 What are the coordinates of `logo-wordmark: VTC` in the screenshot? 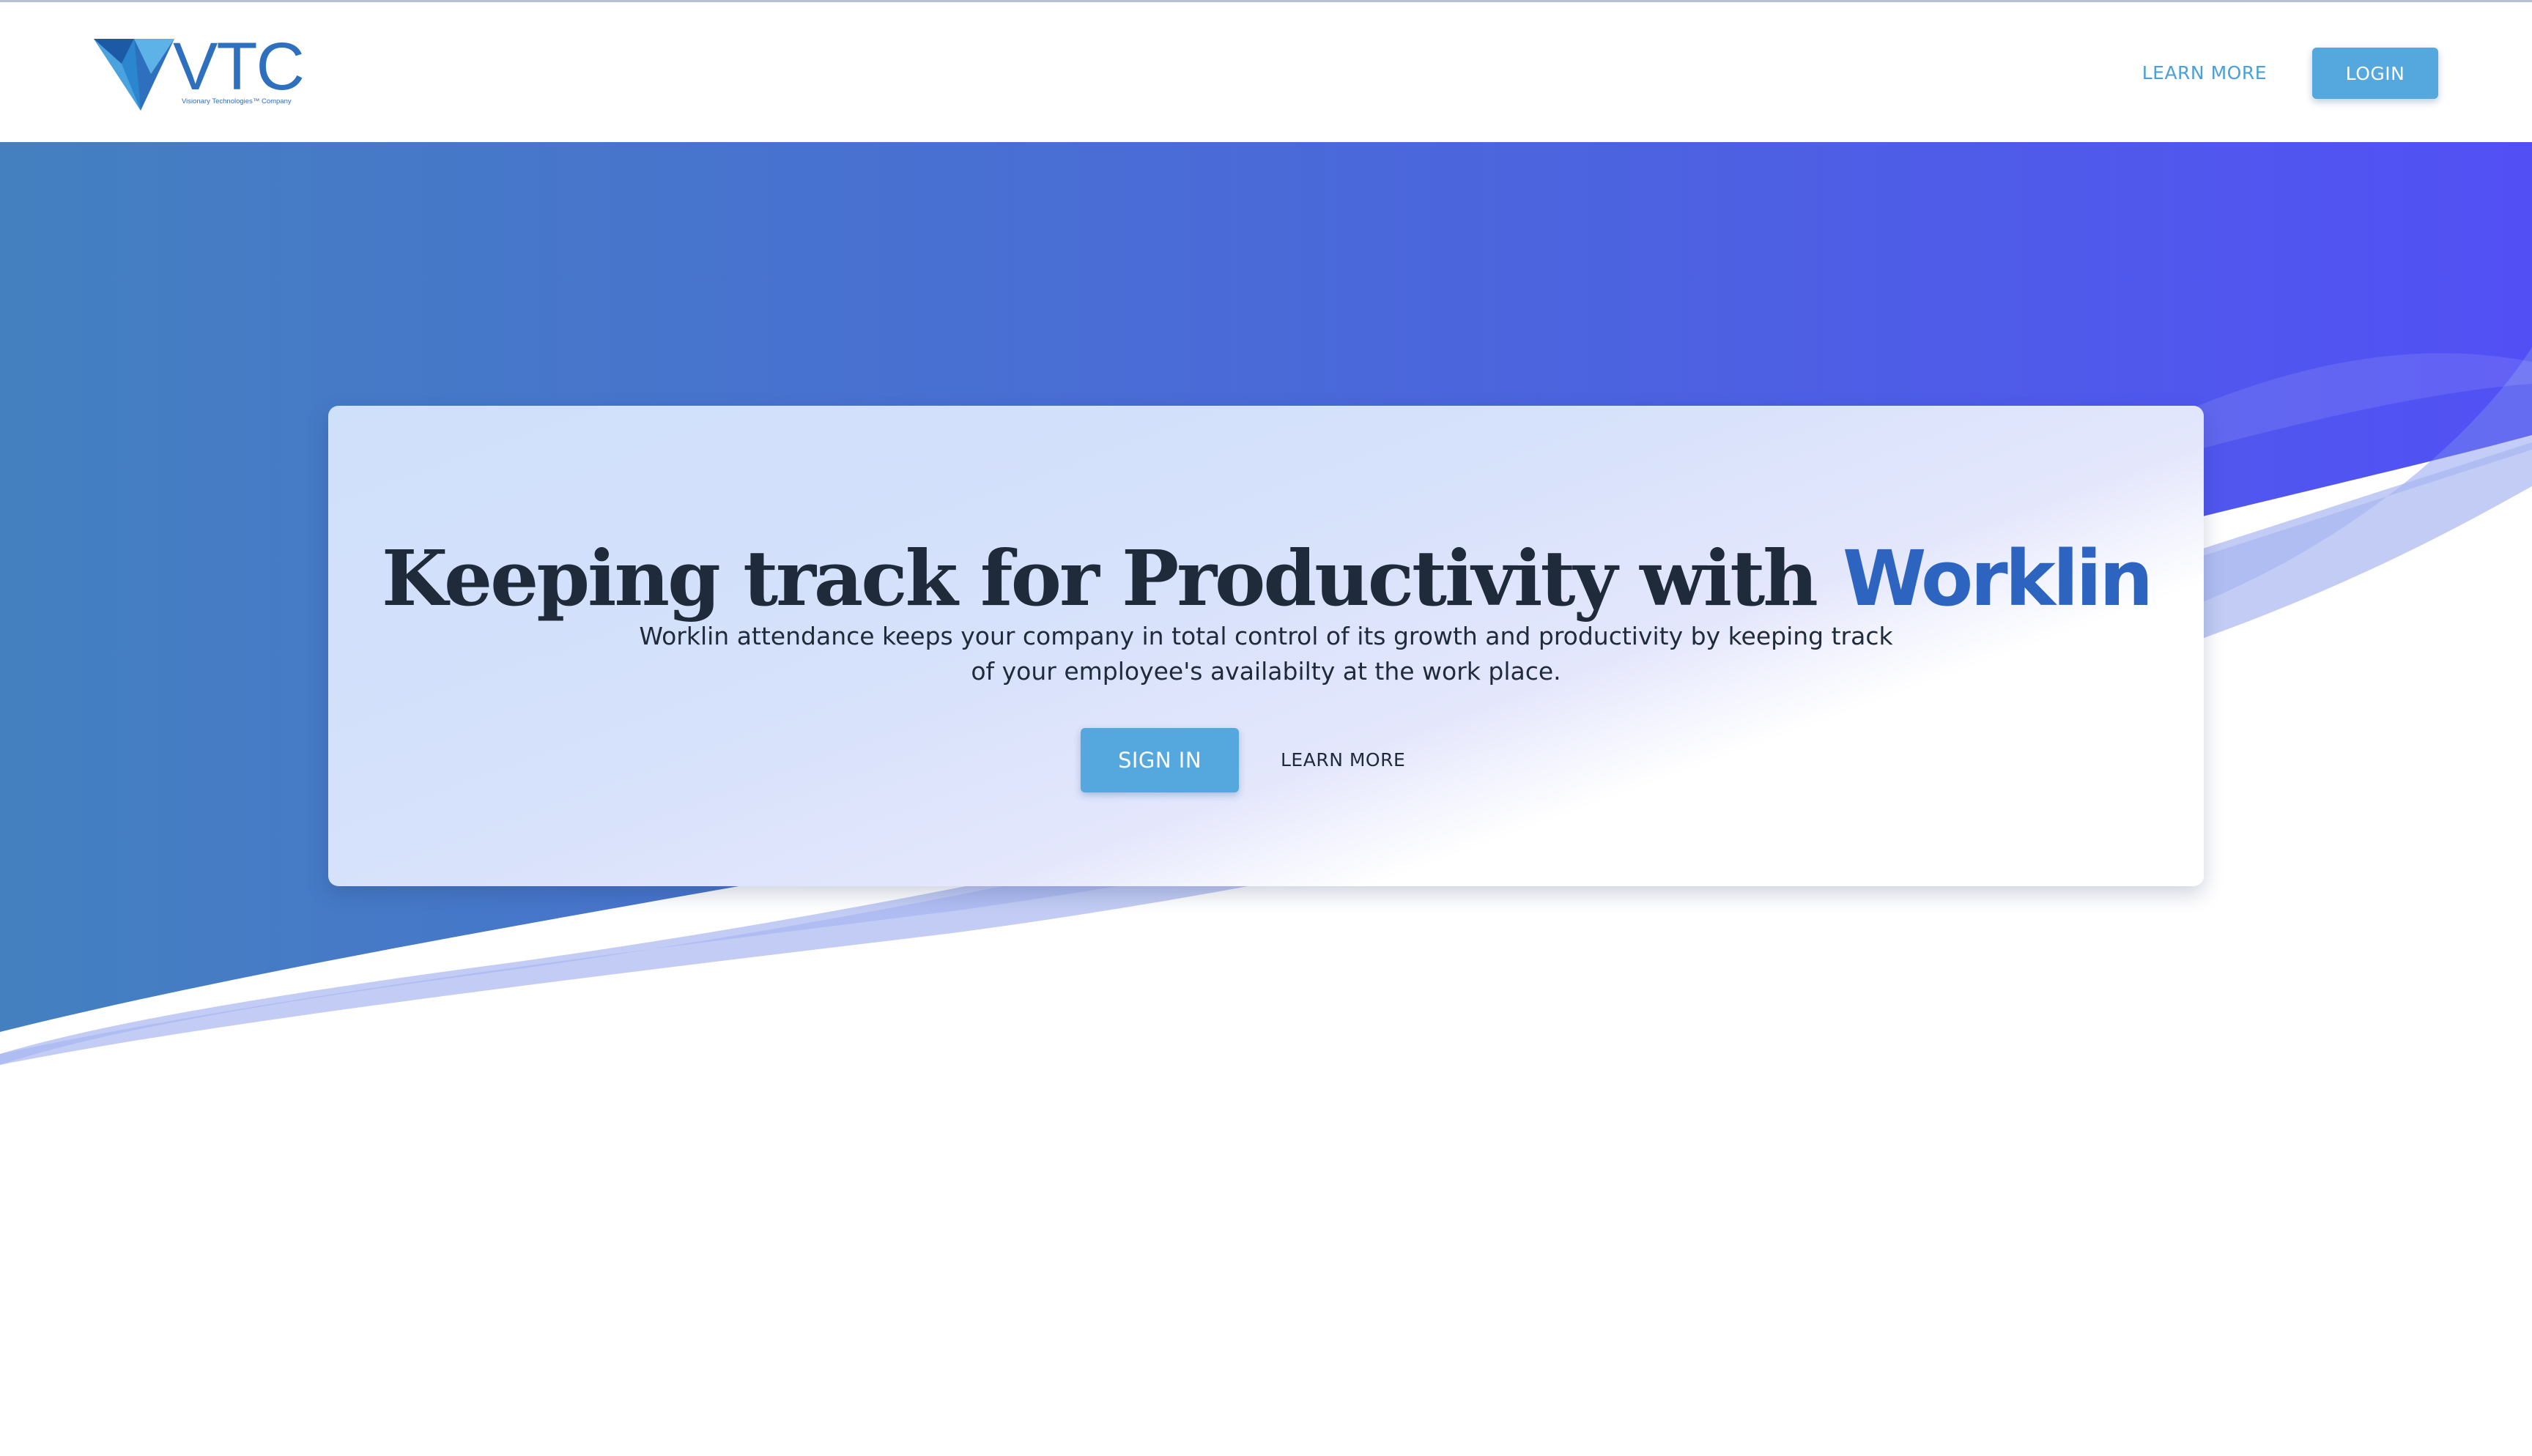 It's located at (239, 66).